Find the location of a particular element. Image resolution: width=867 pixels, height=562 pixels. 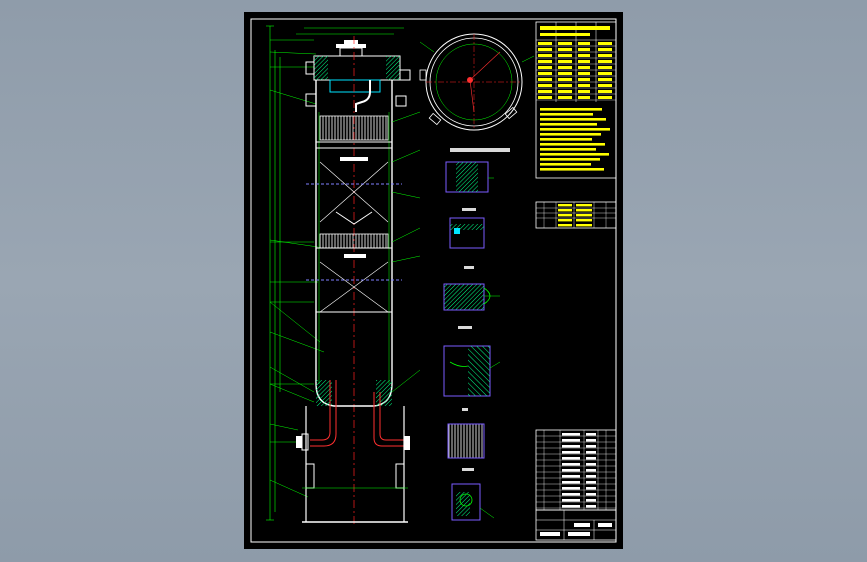

bill-of-materials is located at coordinates (576, 470).